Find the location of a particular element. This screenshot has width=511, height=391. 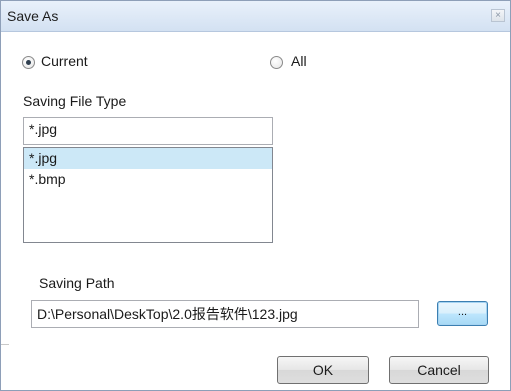

close-button: × is located at coordinates (498, 15).